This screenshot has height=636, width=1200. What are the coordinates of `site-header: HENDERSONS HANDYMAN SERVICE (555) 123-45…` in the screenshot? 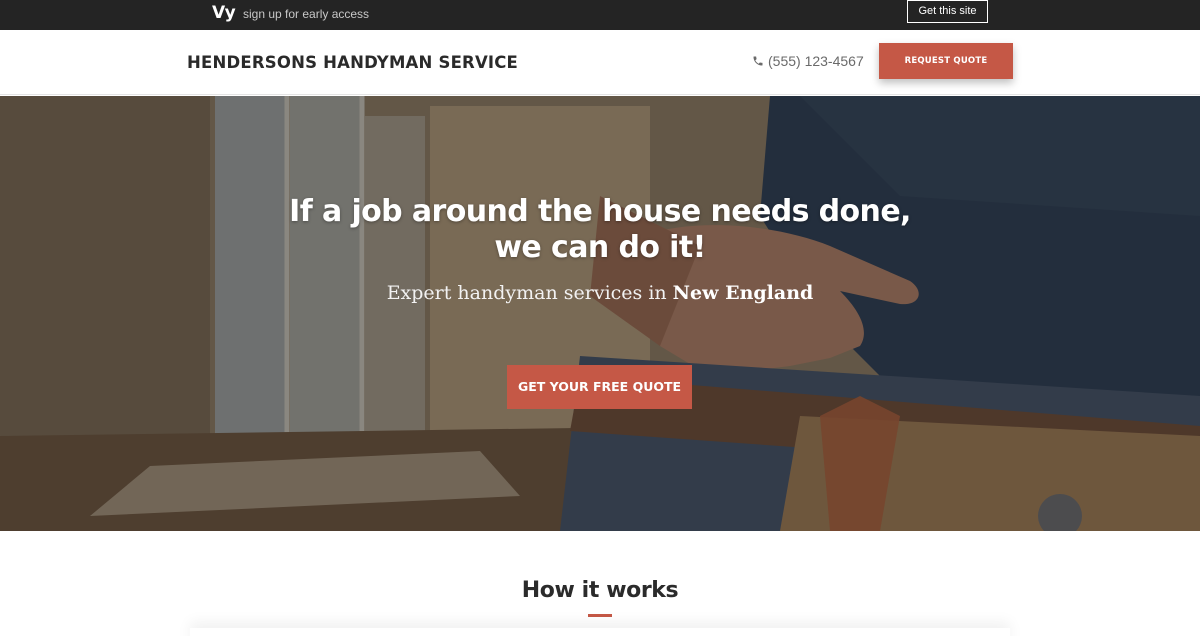 It's located at (600, 62).